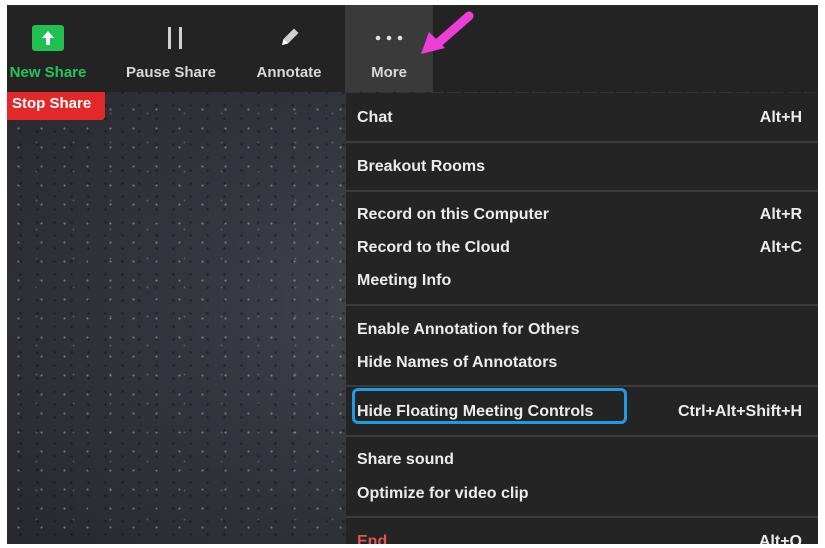 Image resolution: width=825 pixels, height=548 pixels. I want to click on ellipsis-icon, so click(389, 38).